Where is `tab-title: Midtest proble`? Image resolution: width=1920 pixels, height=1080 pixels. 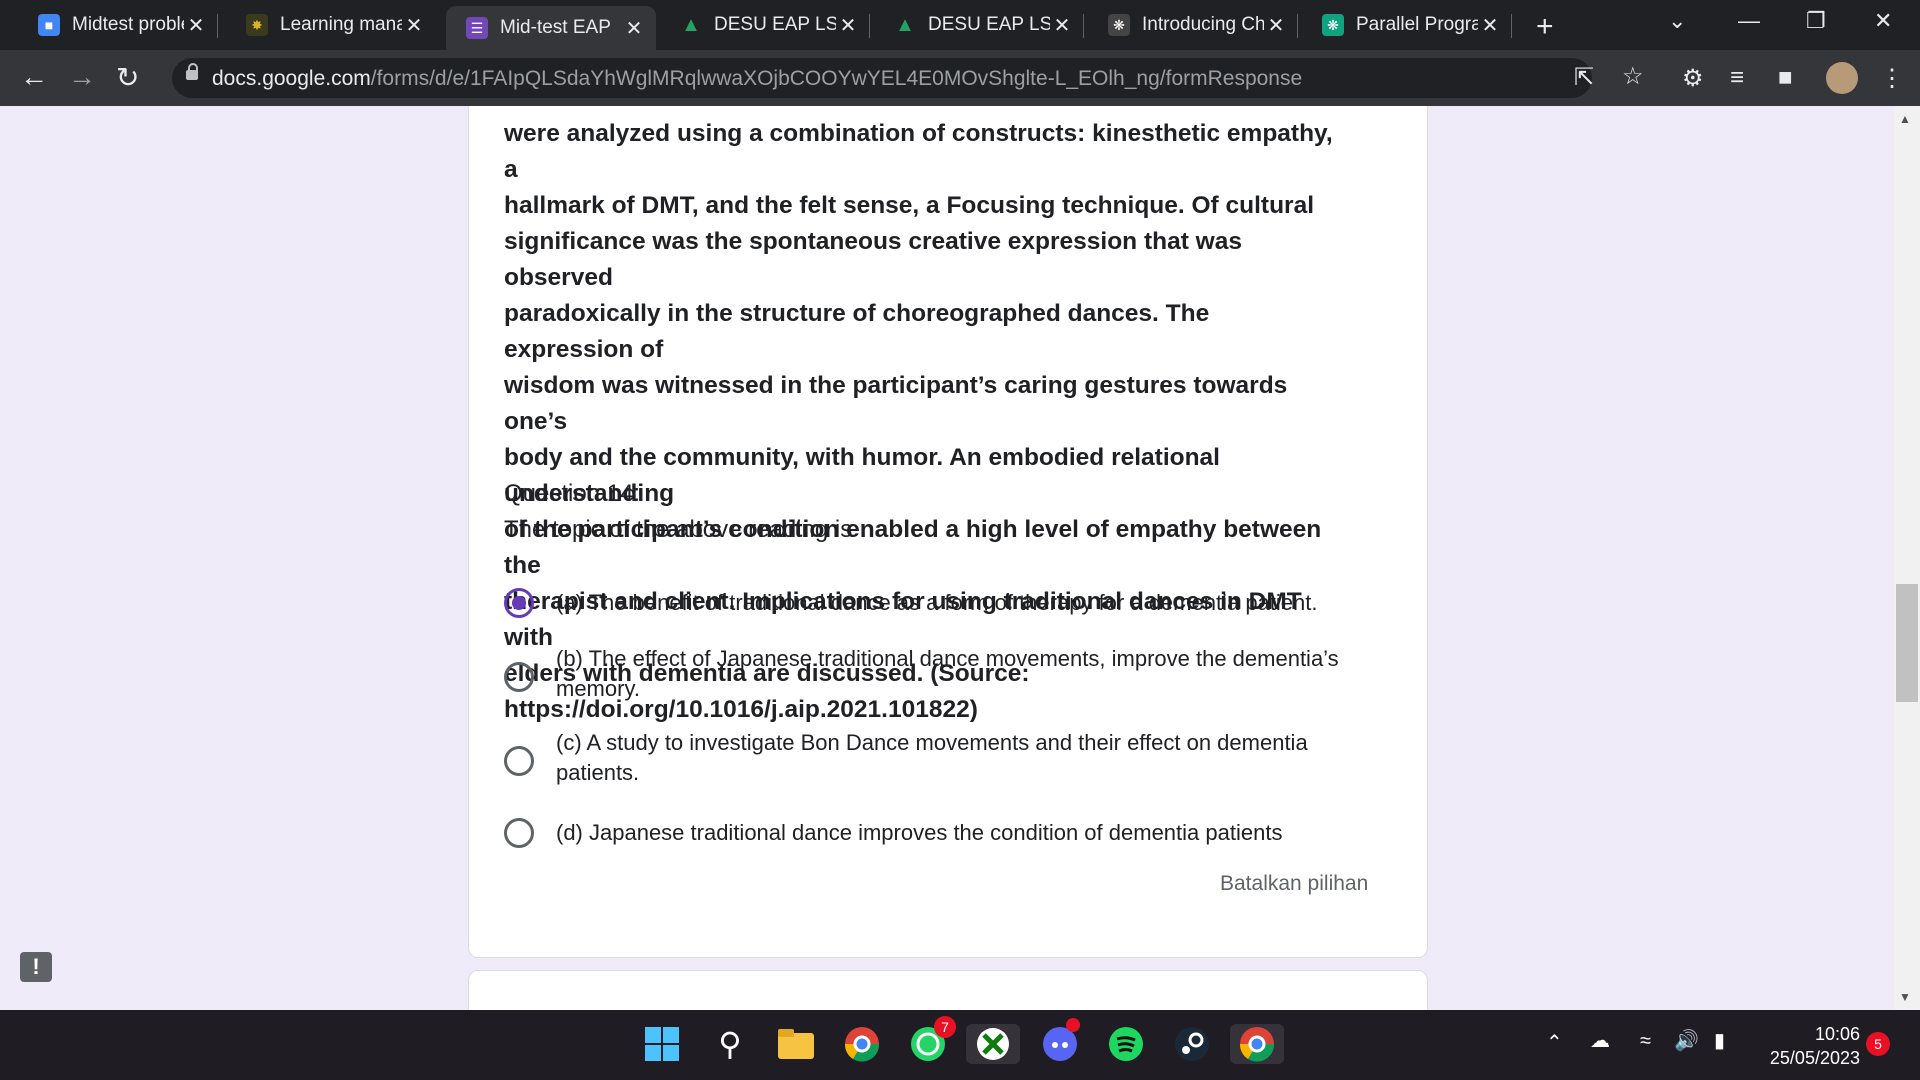 tab-title: Midtest proble is located at coordinates (128, 24).